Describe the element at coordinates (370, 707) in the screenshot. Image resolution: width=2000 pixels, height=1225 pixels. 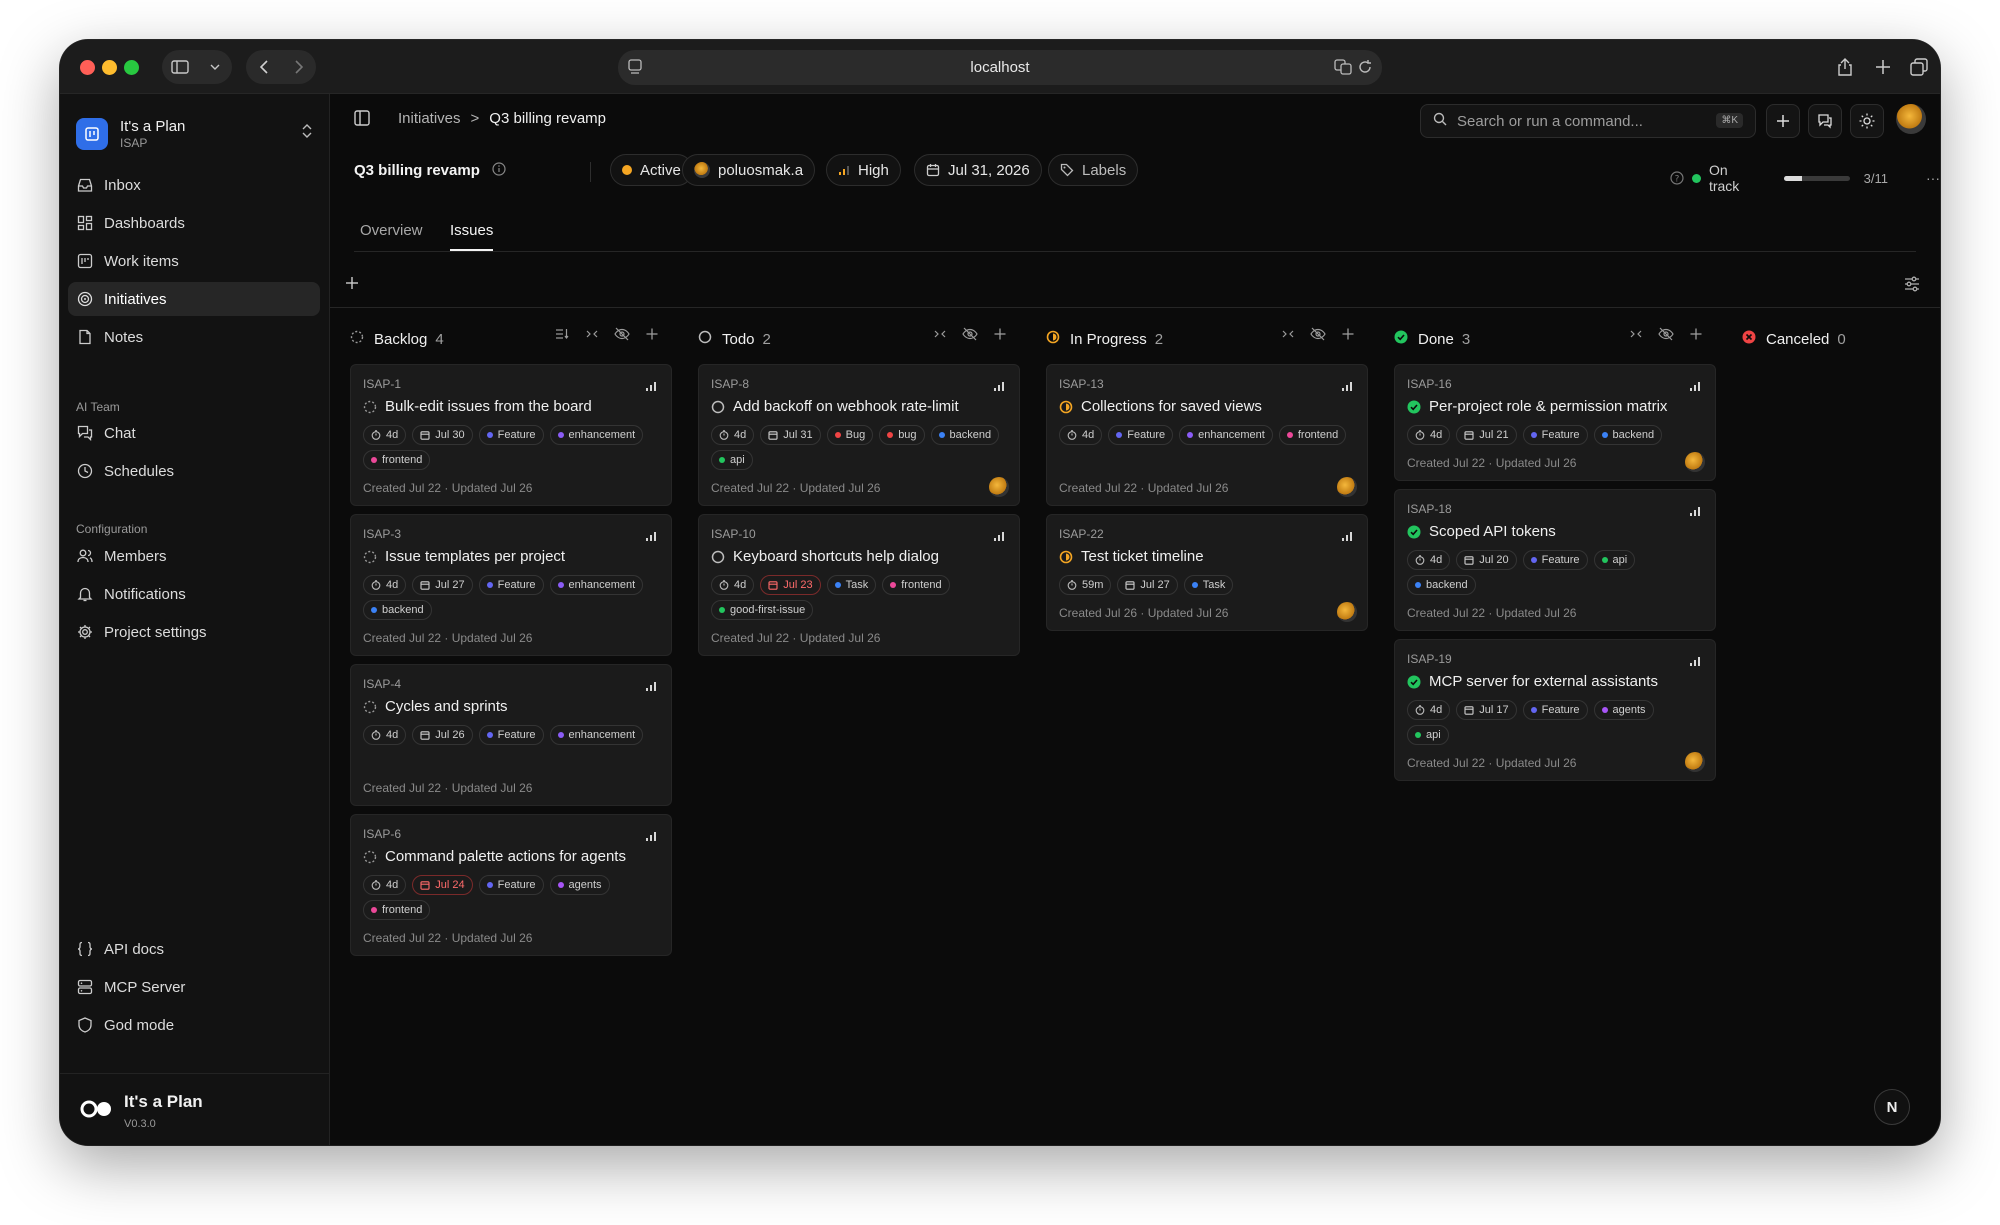
I see `backlog-status-icon` at that location.